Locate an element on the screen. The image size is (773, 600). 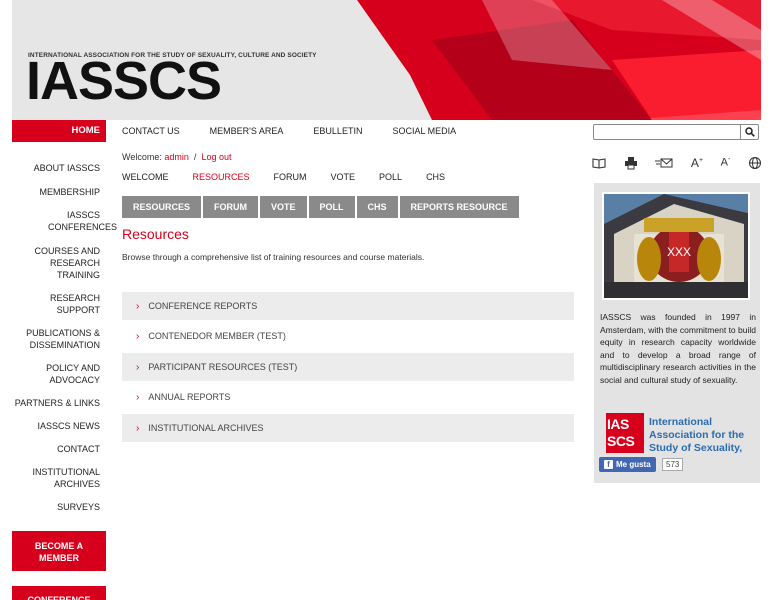
subnav-resources: RESOURCES is located at coordinates (221, 177).